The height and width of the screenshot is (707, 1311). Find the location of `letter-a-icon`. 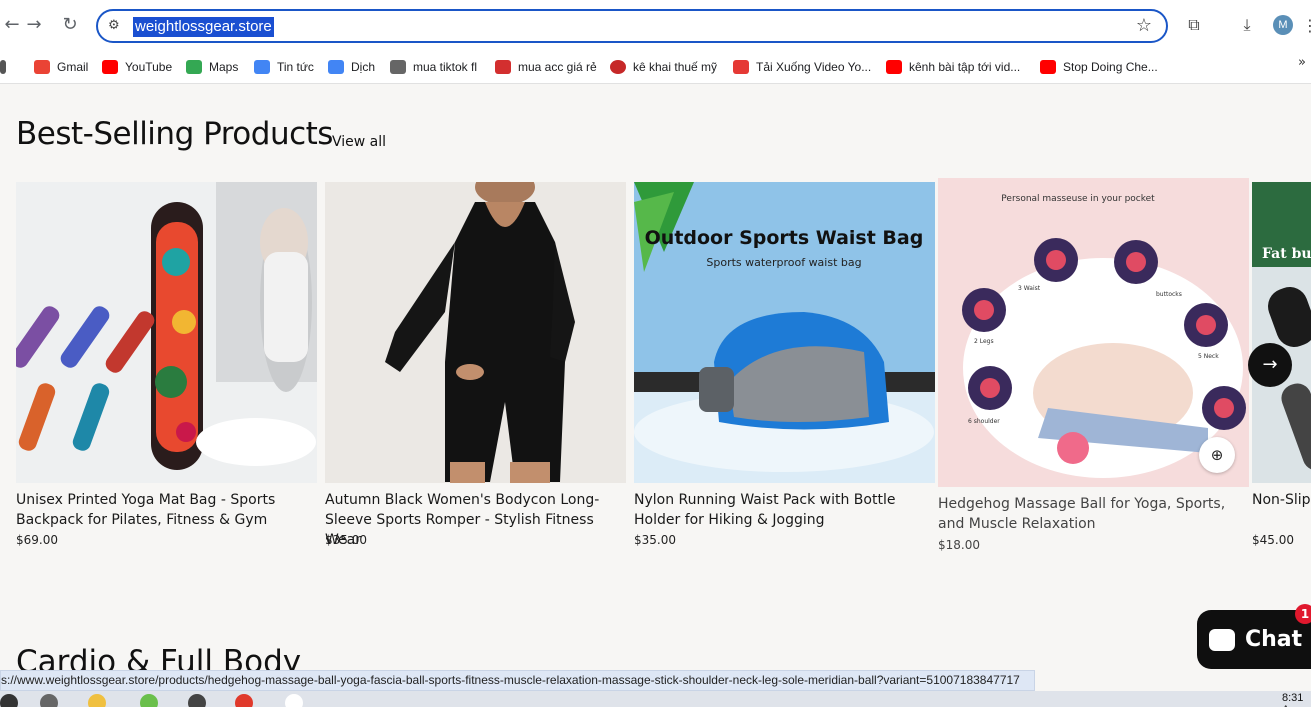

letter-a-icon is located at coordinates (503, 67).